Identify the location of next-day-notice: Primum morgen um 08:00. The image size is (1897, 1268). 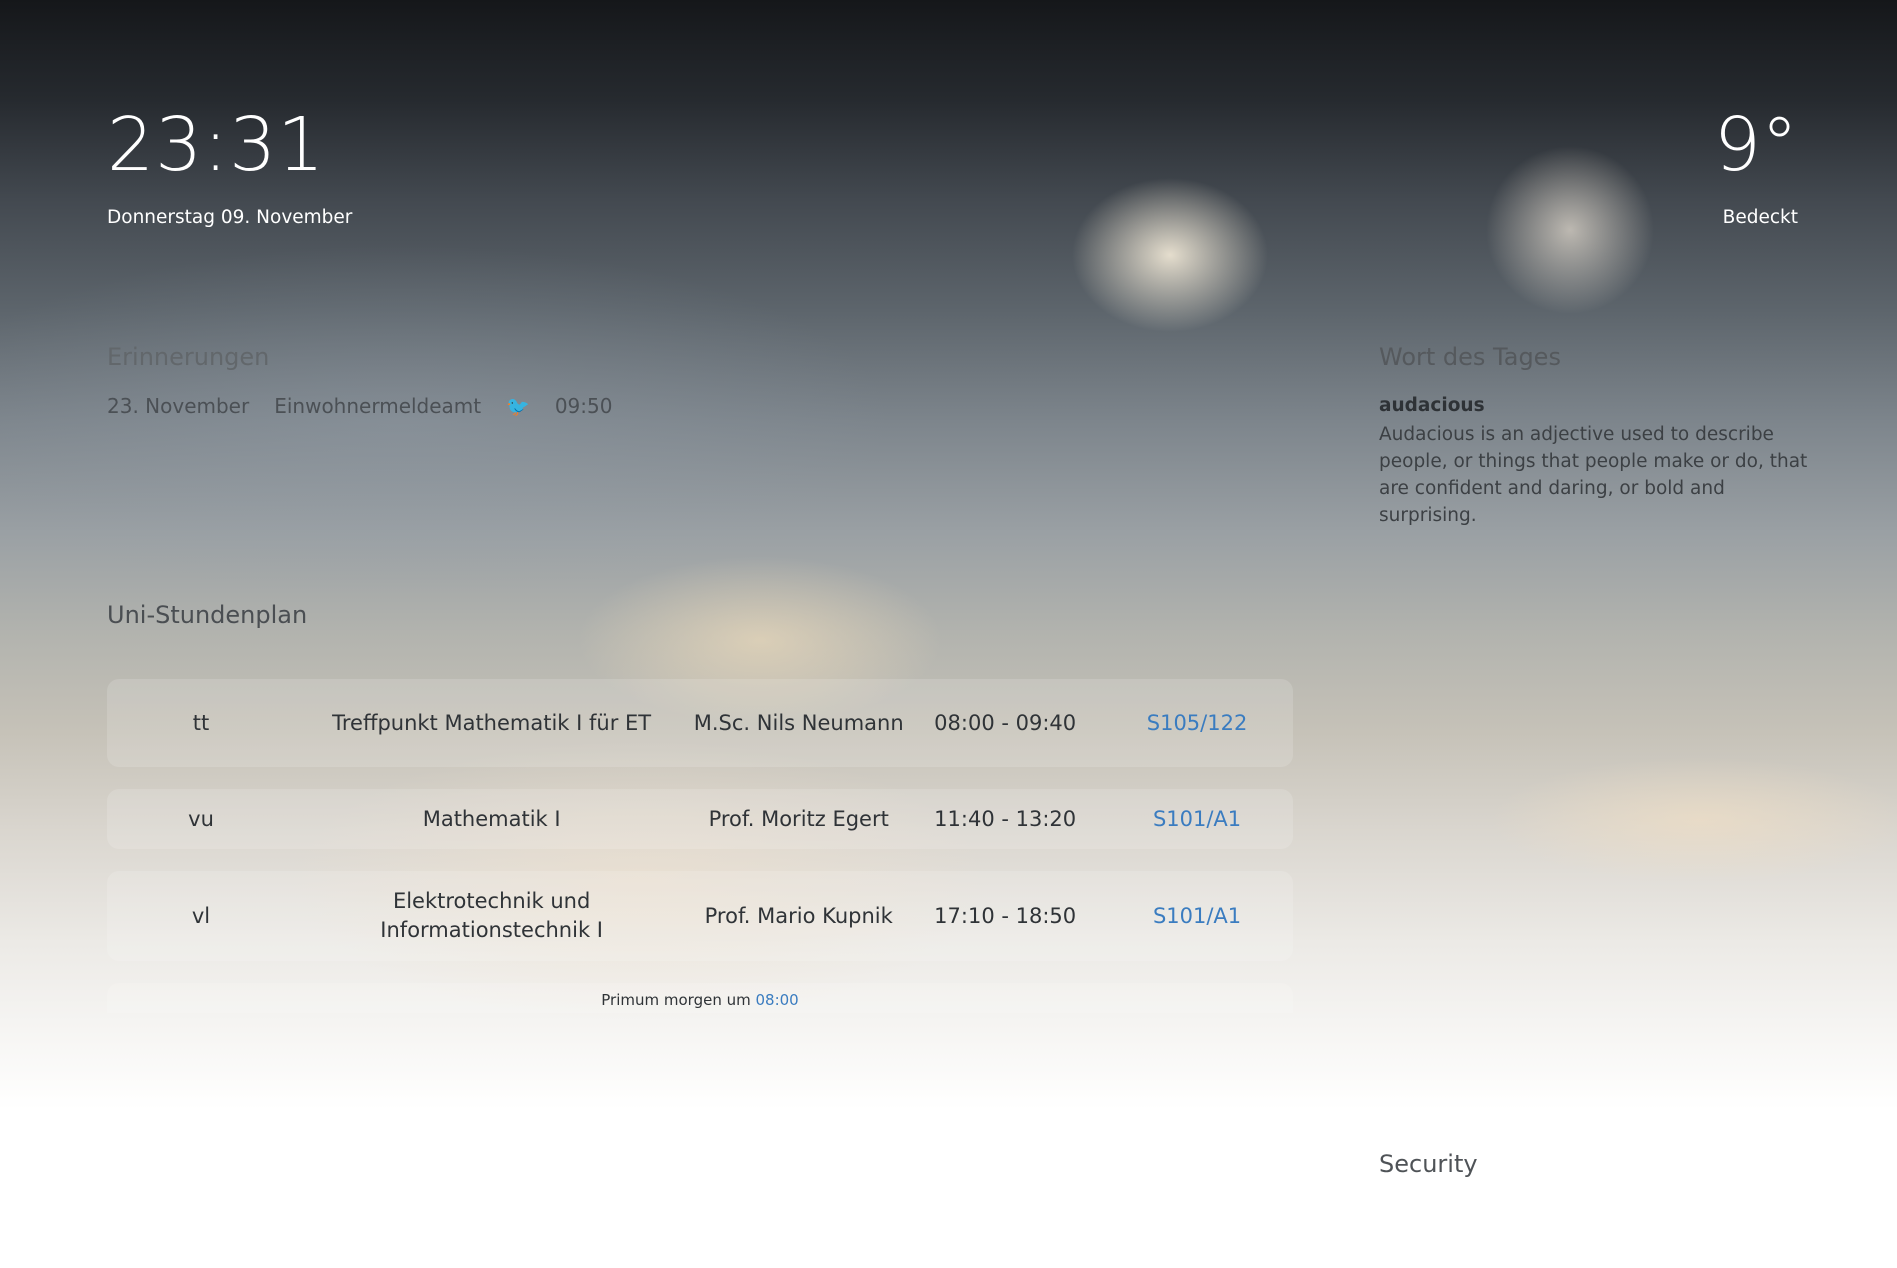
(700, 1000).